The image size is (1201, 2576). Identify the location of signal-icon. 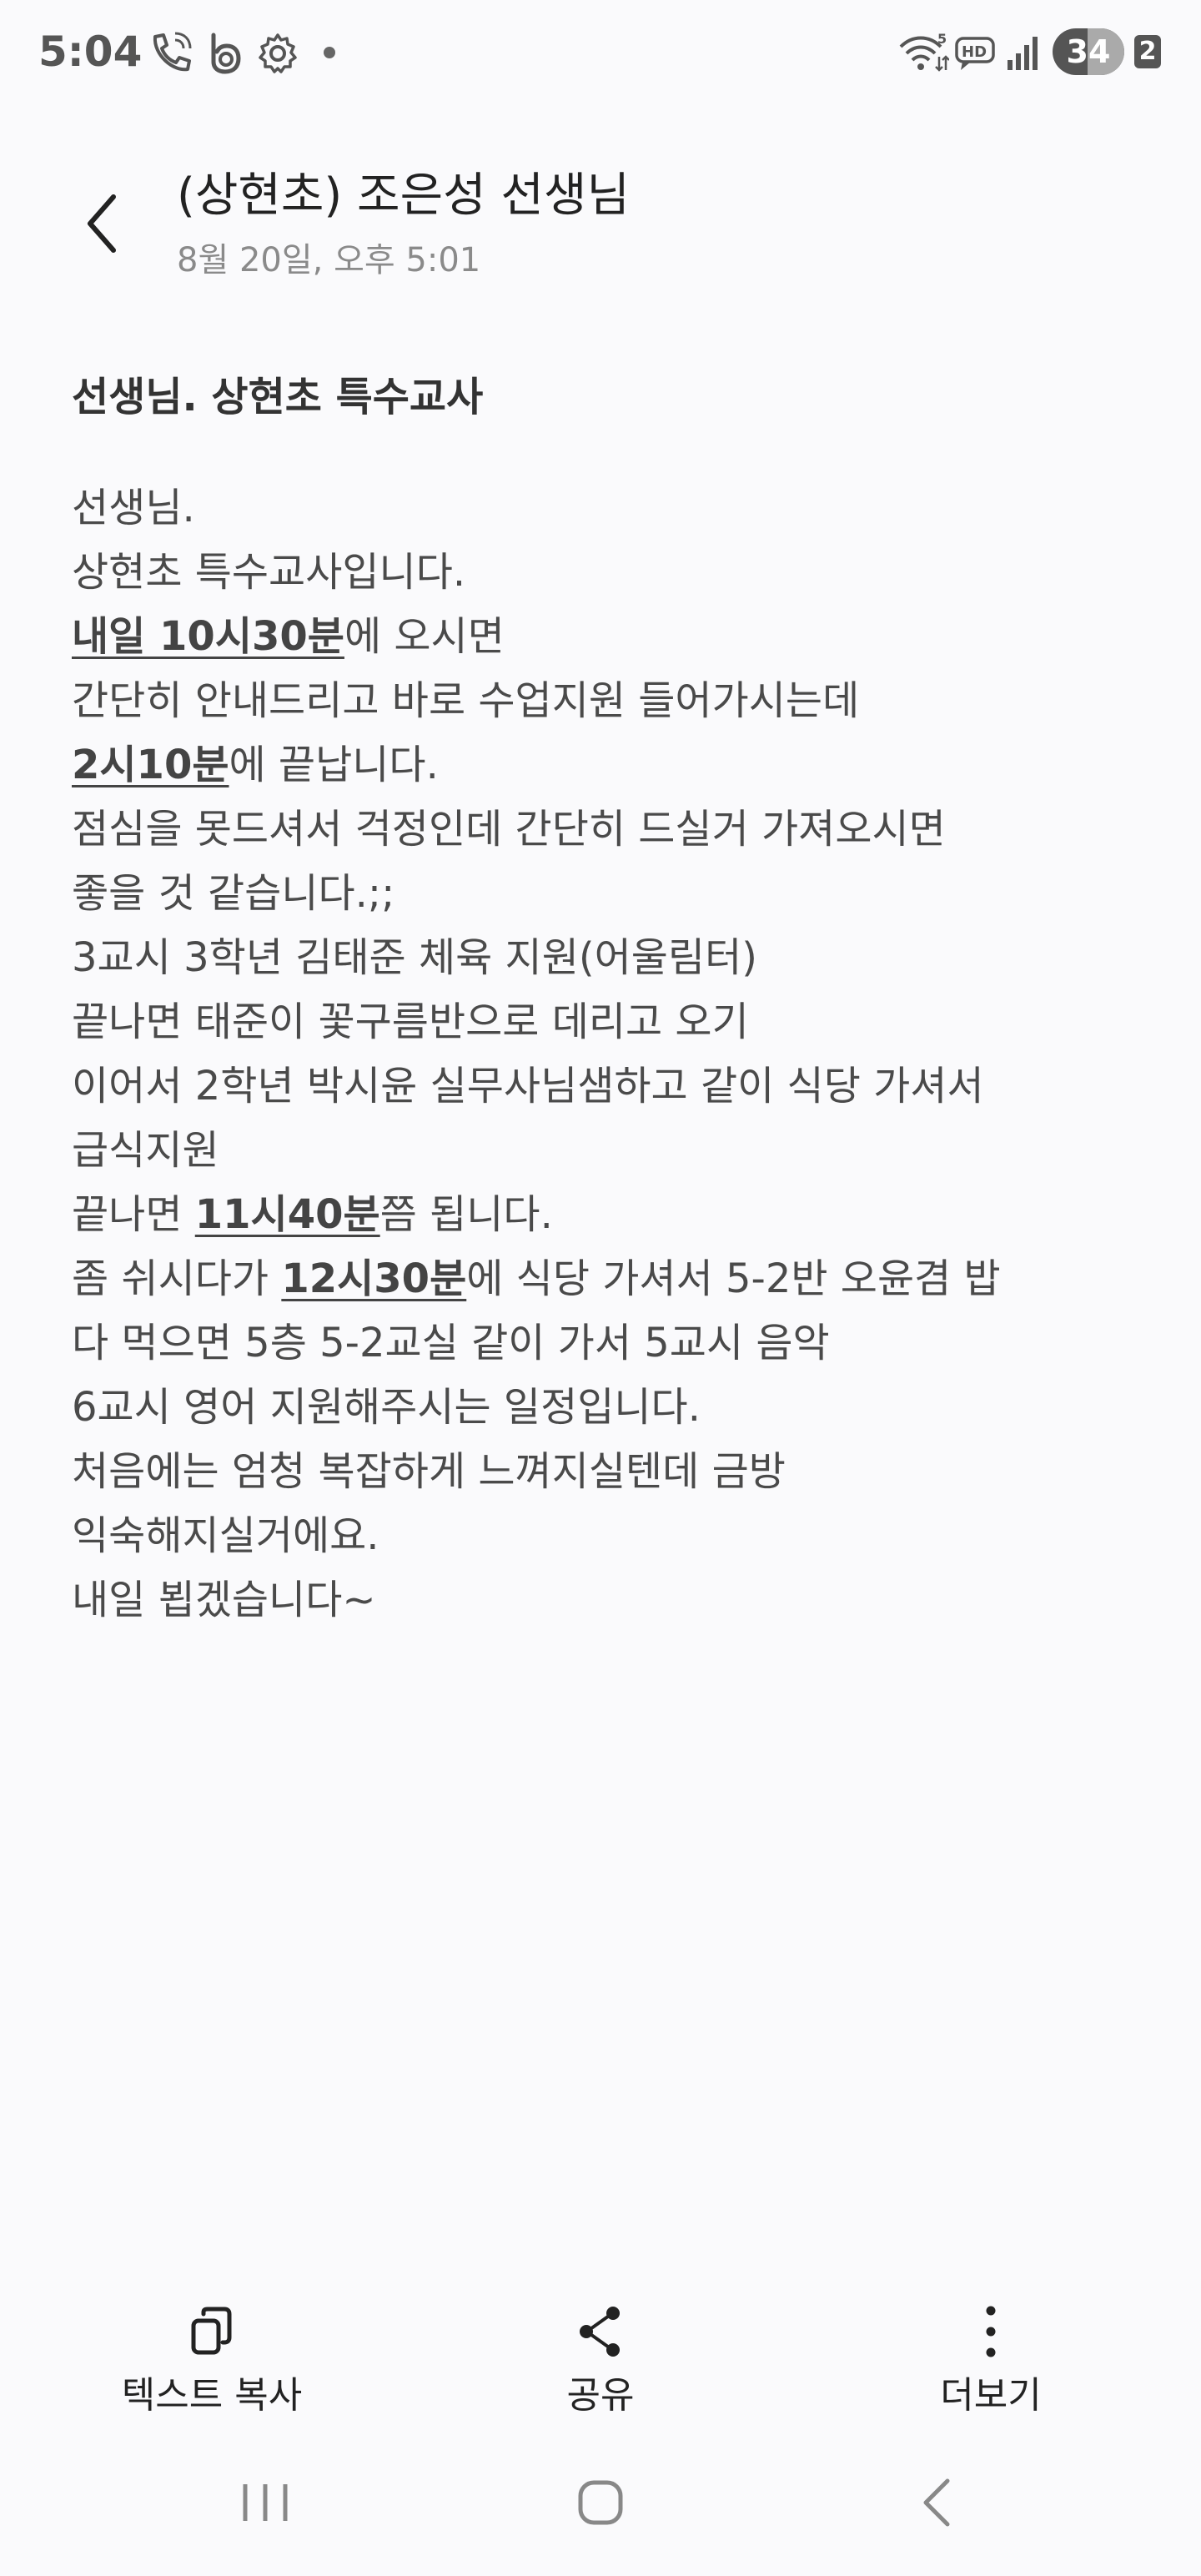
(1024, 55).